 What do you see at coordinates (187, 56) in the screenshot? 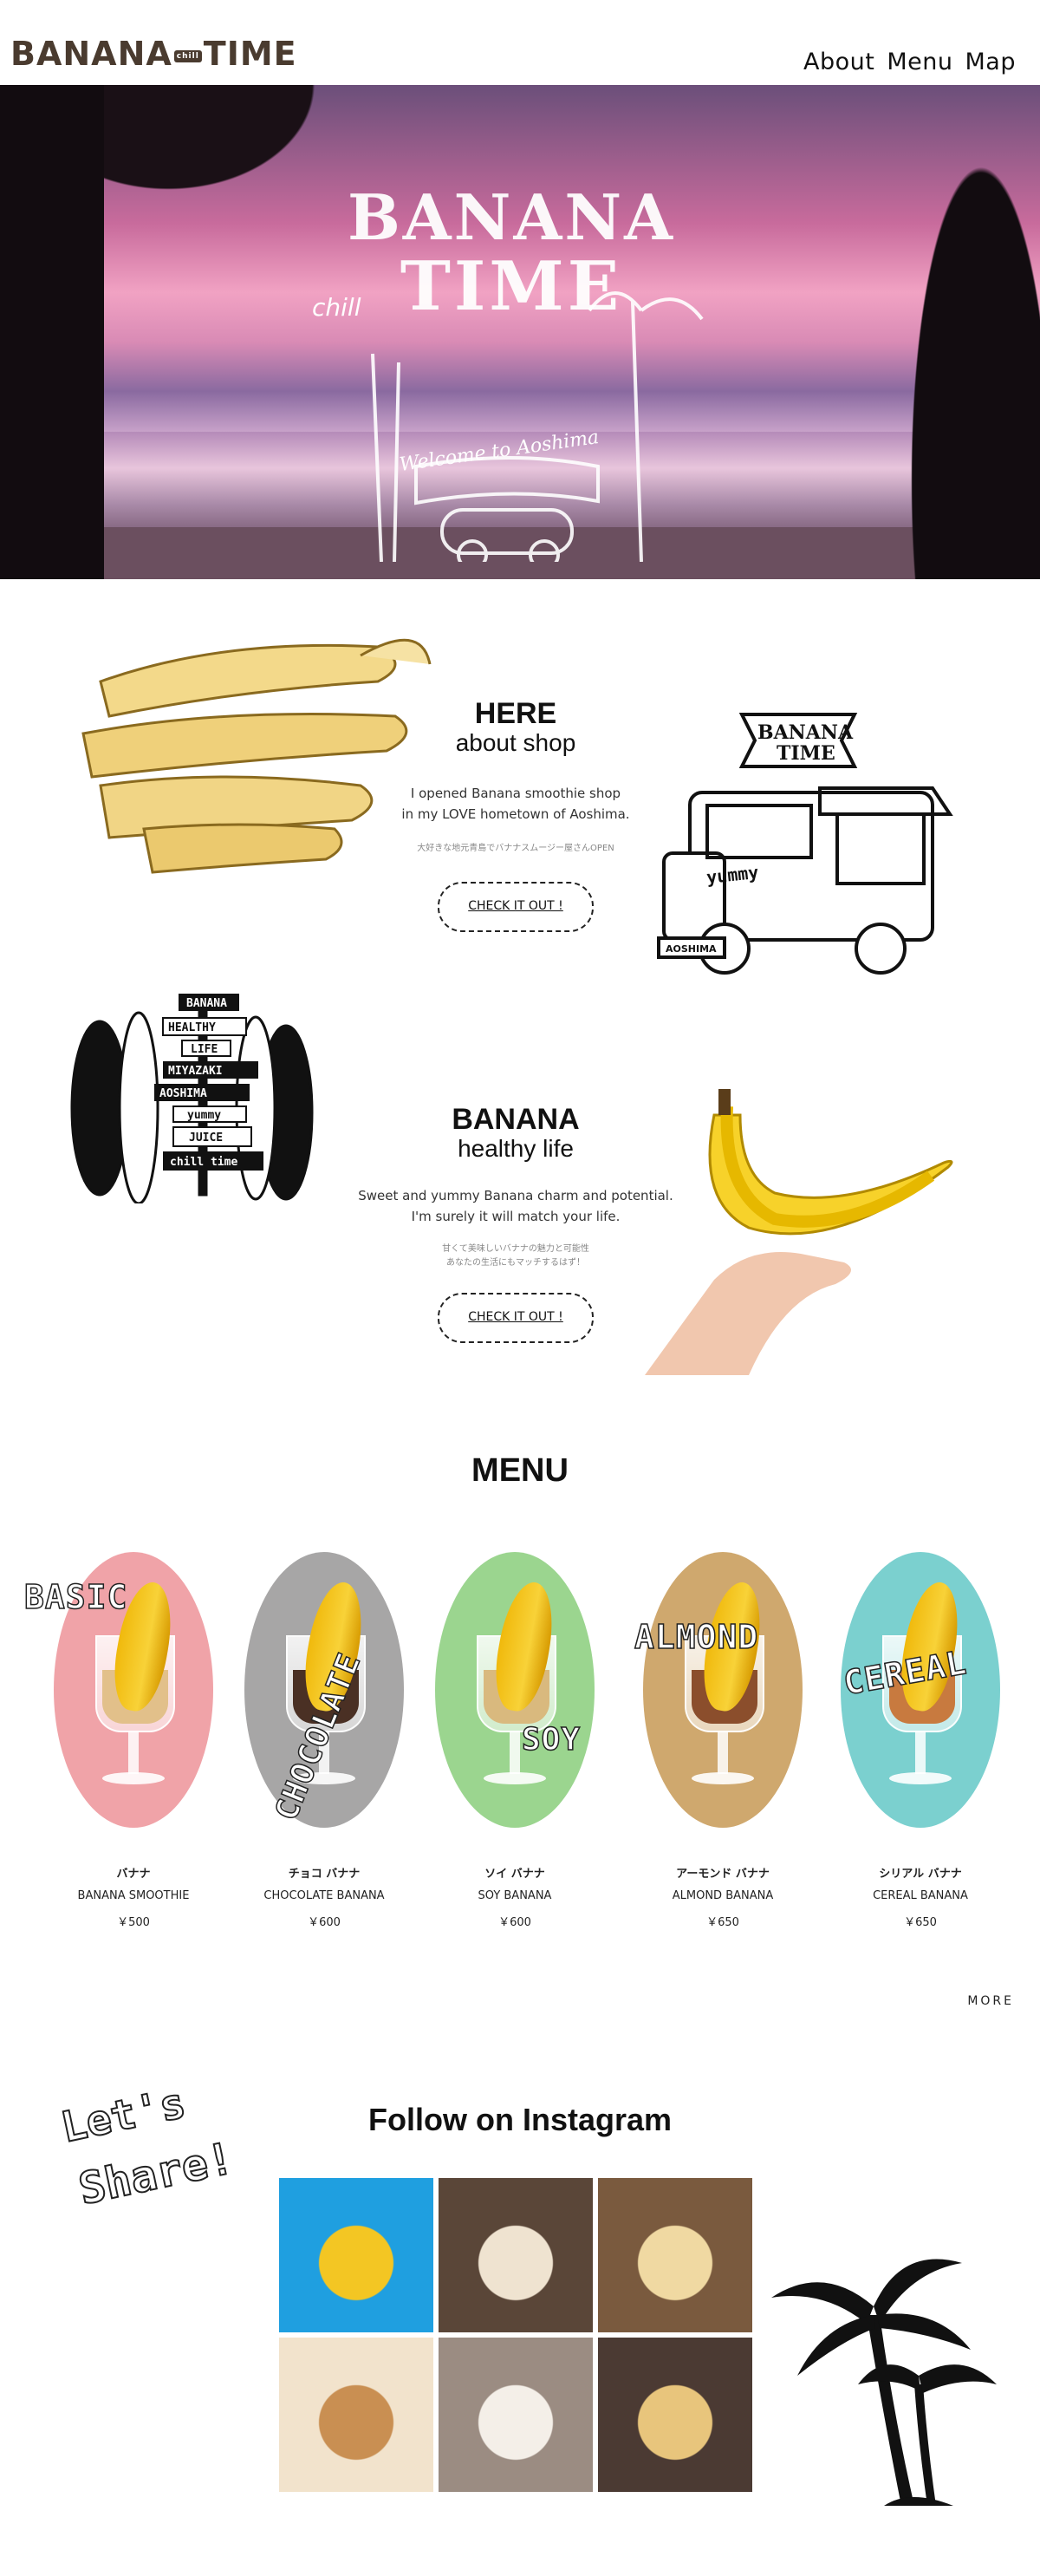
I see `logo-text-mid: chill` at bounding box center [187, 56].